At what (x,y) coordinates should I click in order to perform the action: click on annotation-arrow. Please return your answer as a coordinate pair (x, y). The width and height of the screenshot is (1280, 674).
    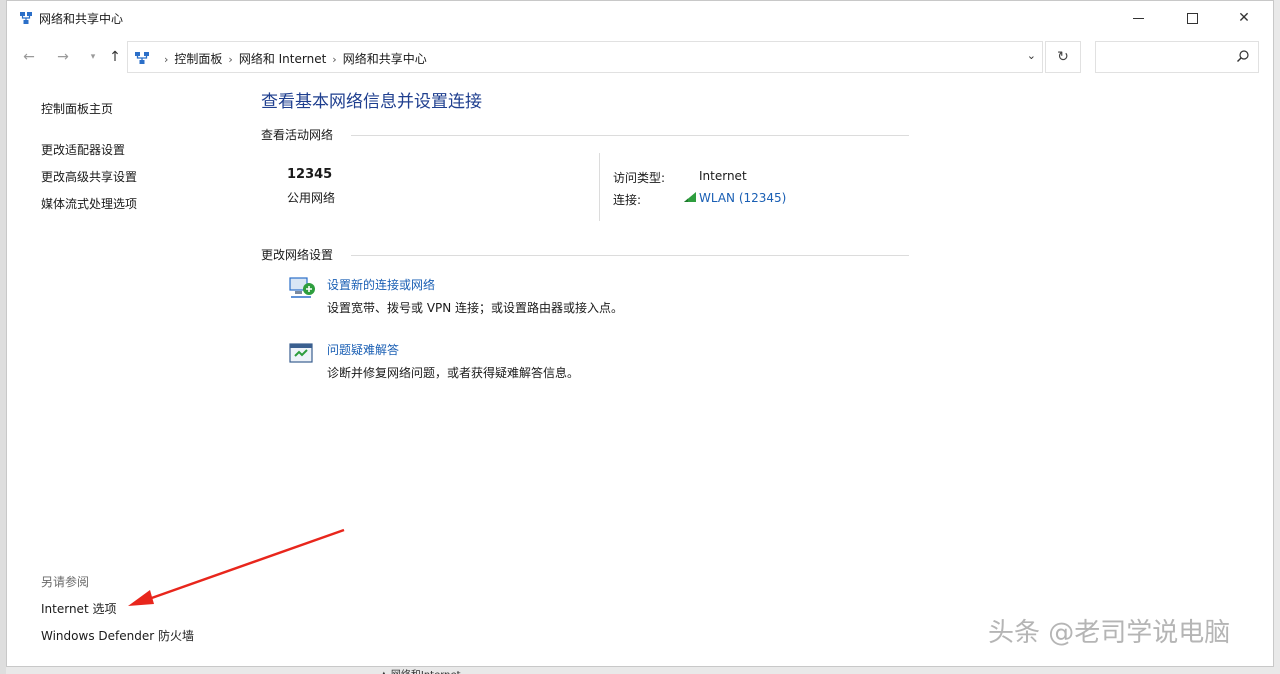
    Looking at the image, I should click on (236, 567).